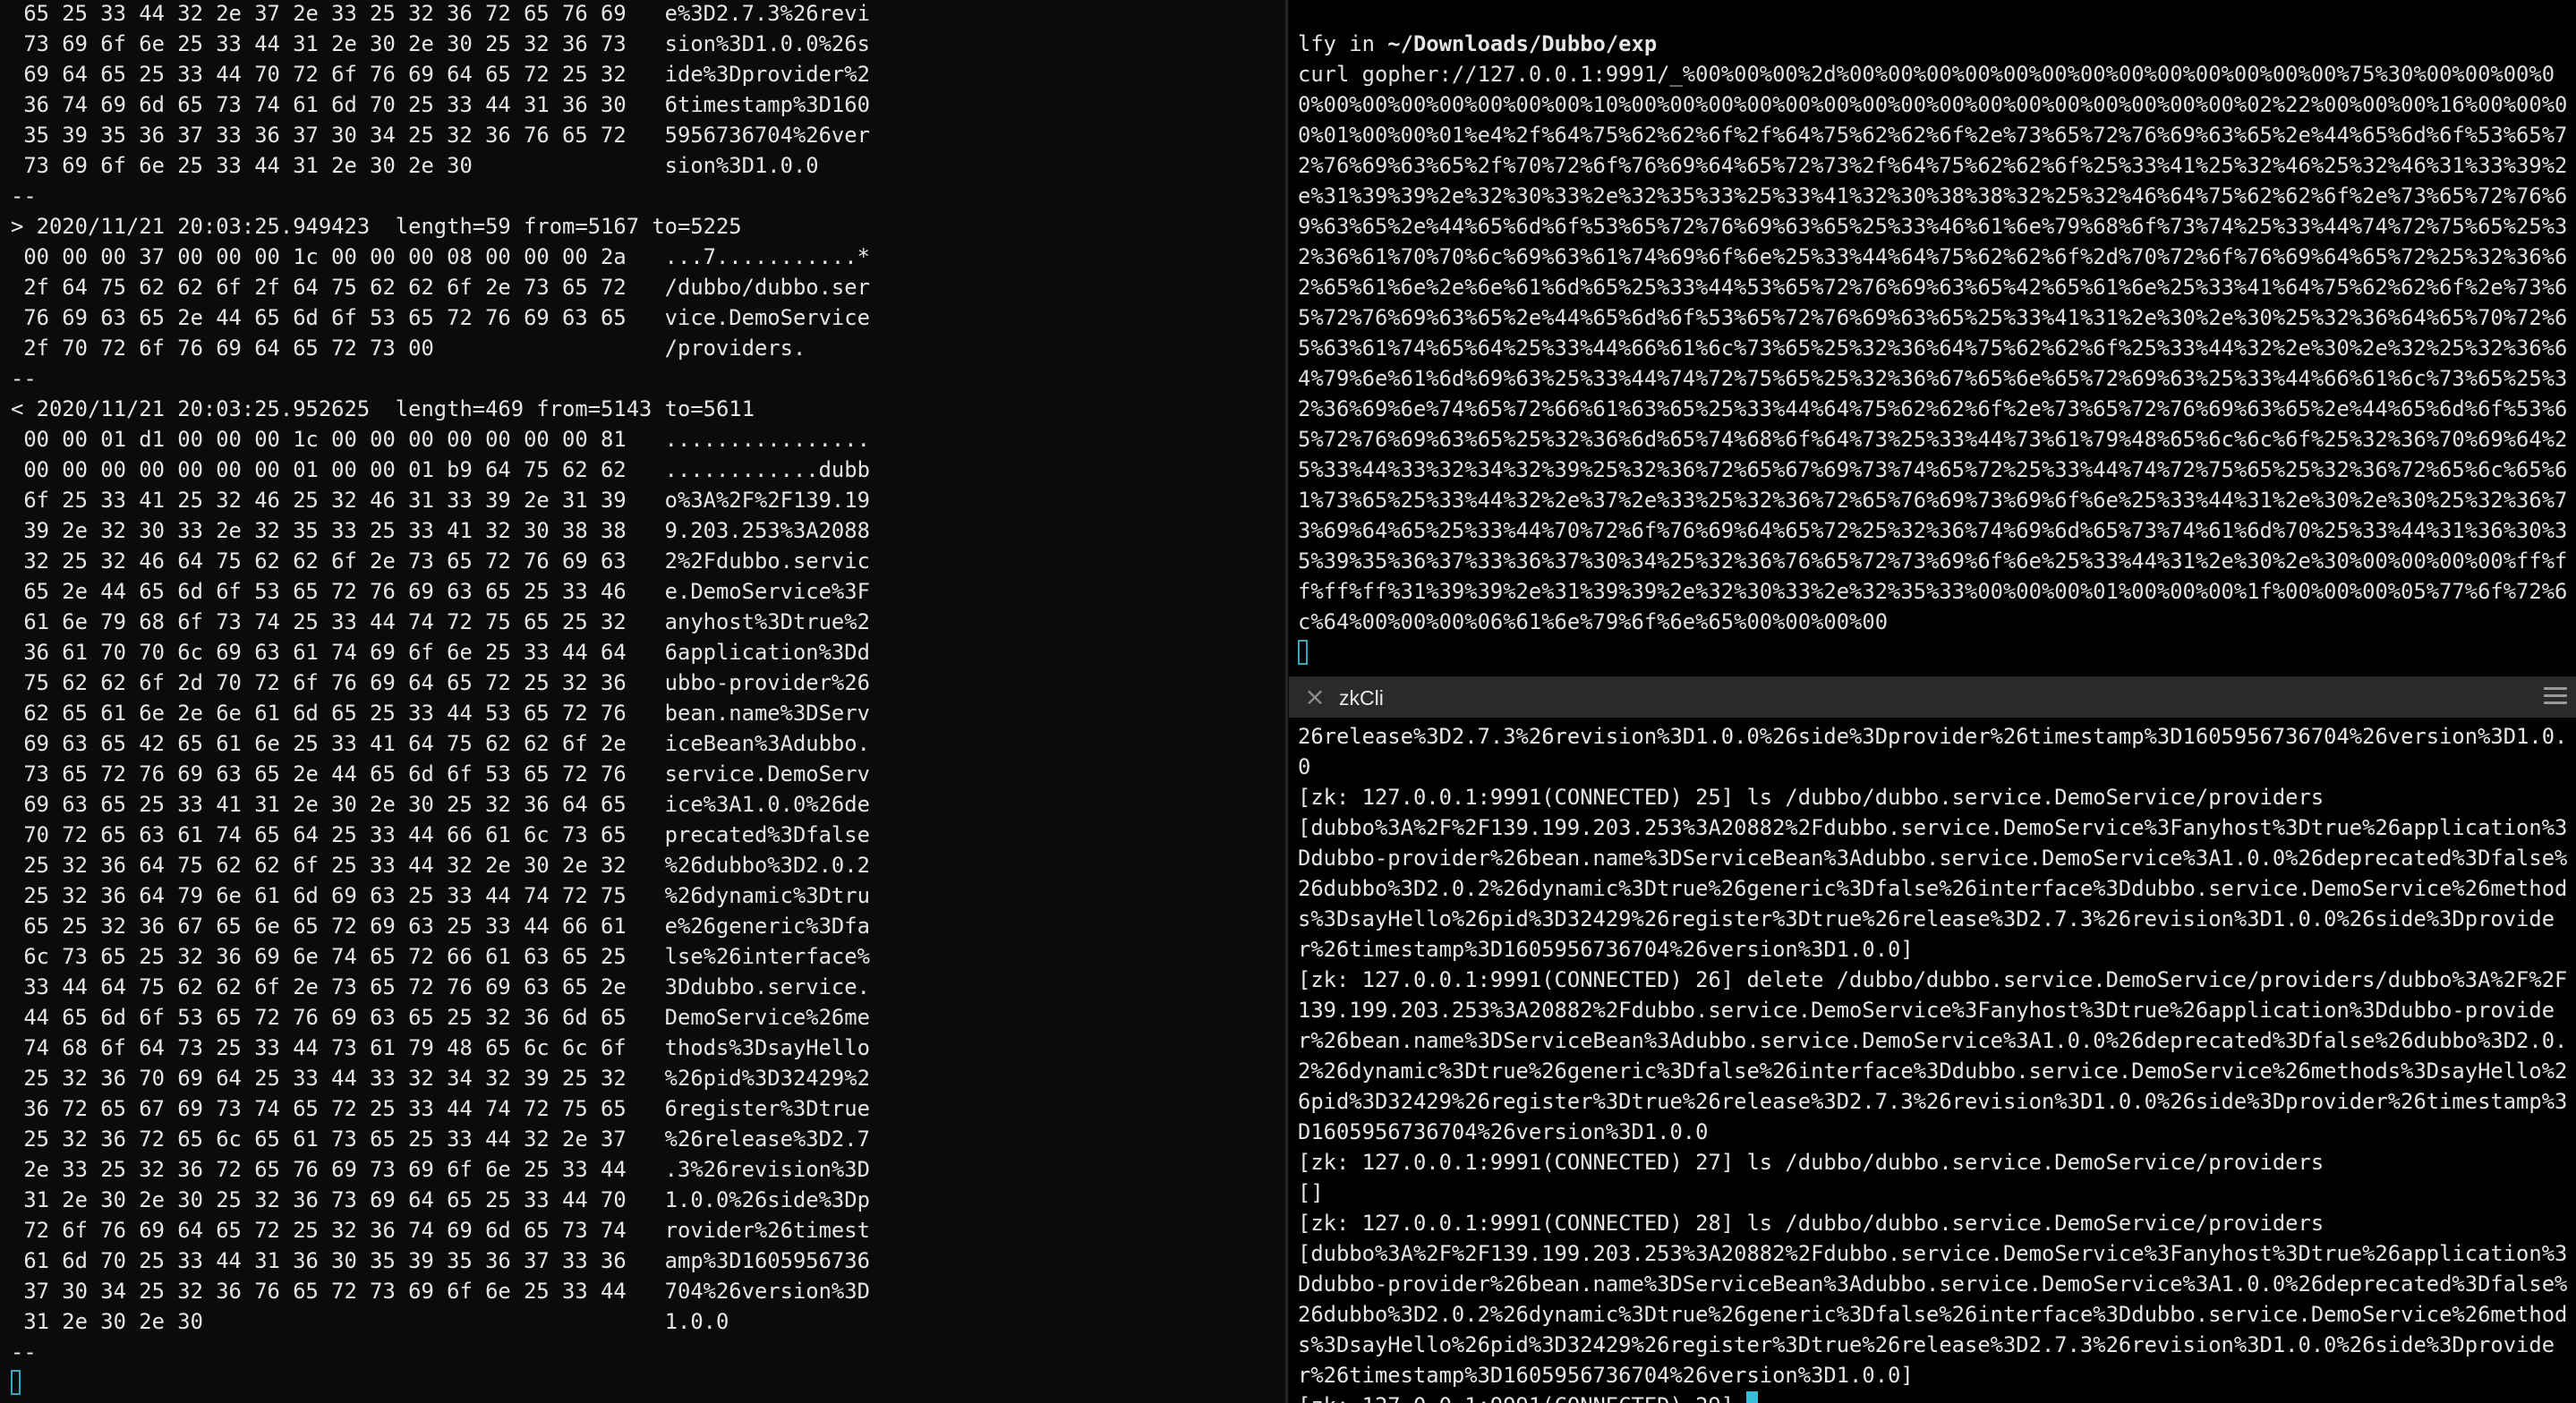 The width and height of the screenshot is (2576, 1403). I want to click on zkcli-tab-bar: × zkCli, so click(1932, 698).